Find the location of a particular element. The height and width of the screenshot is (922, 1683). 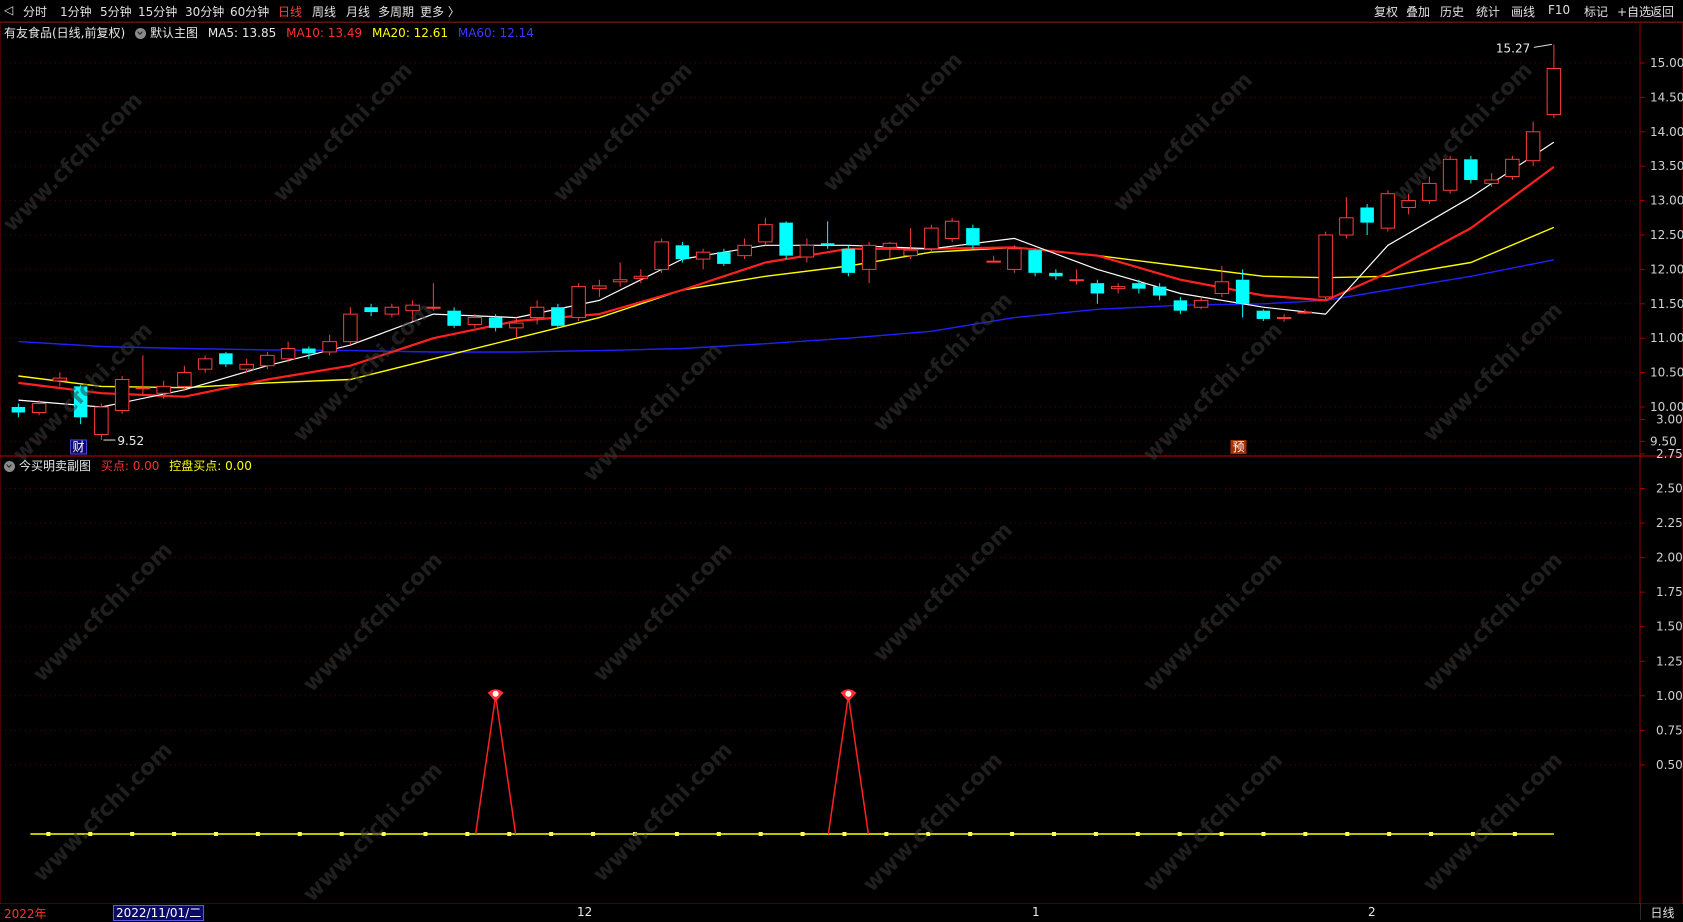

indicator-tick-label: 2.75 is located at coordinates (1669, 454).